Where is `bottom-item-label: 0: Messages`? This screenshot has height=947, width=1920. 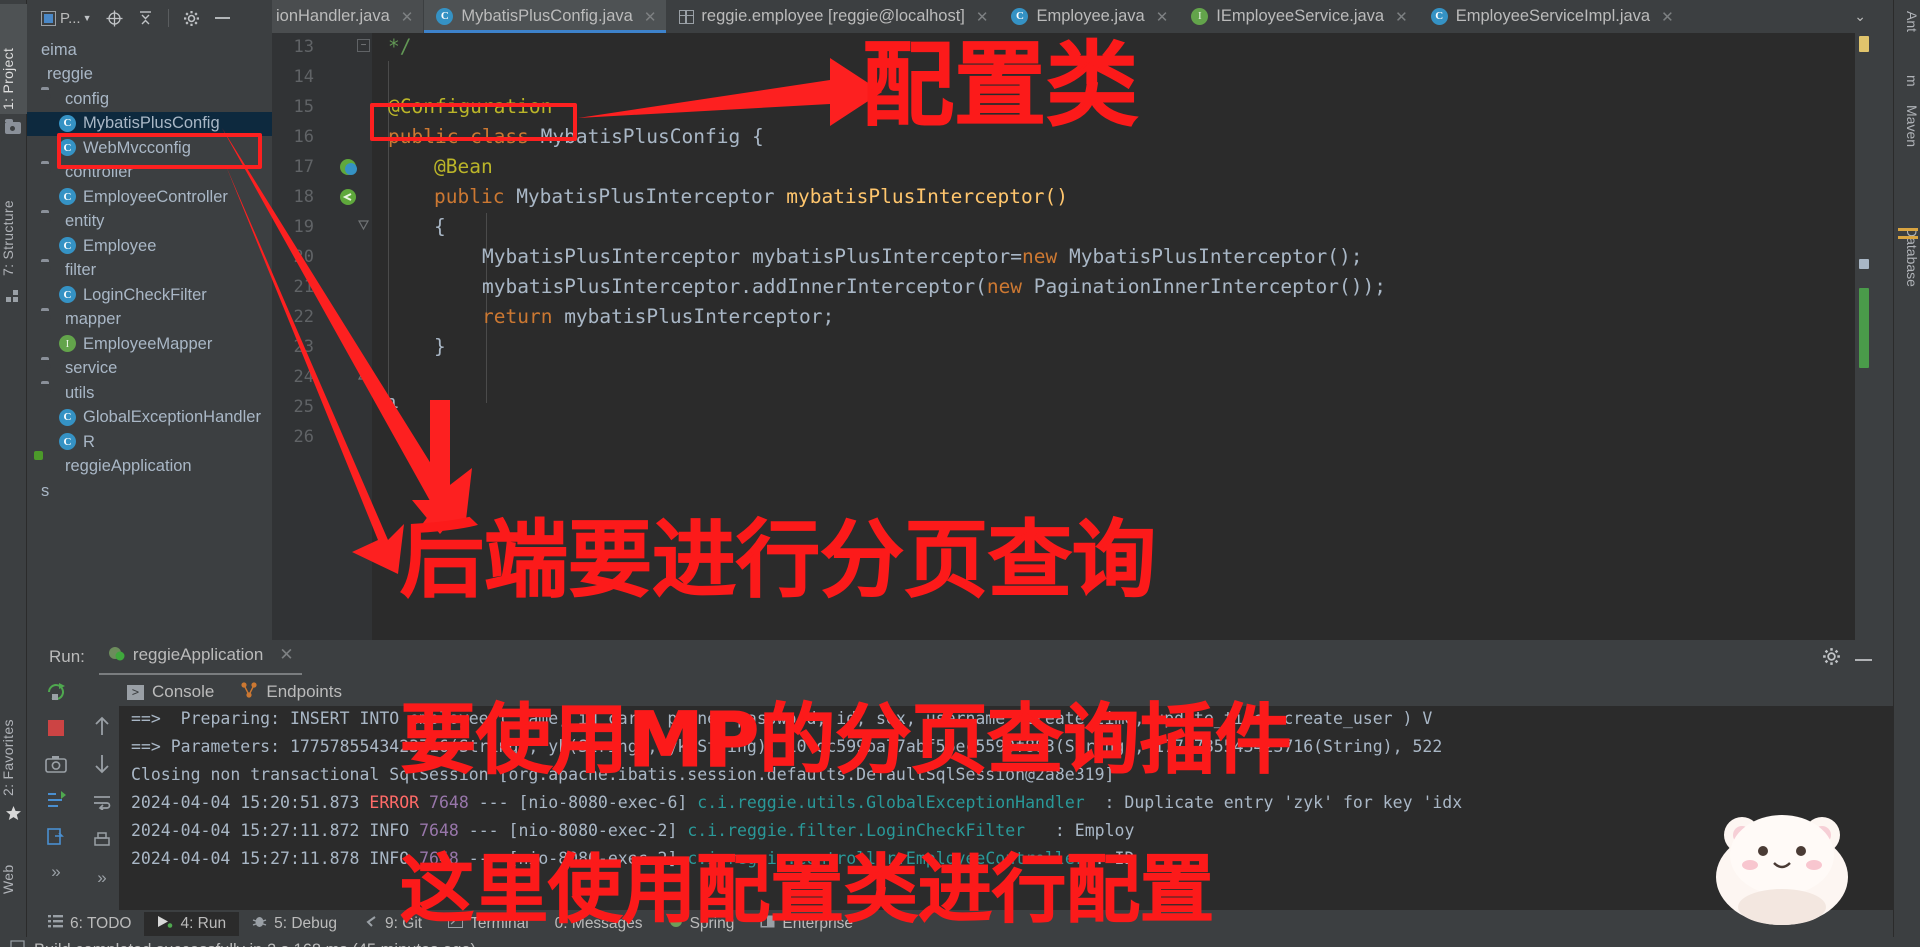 bottom-item-label: 0: Messages is located at coordinates (598, 923).